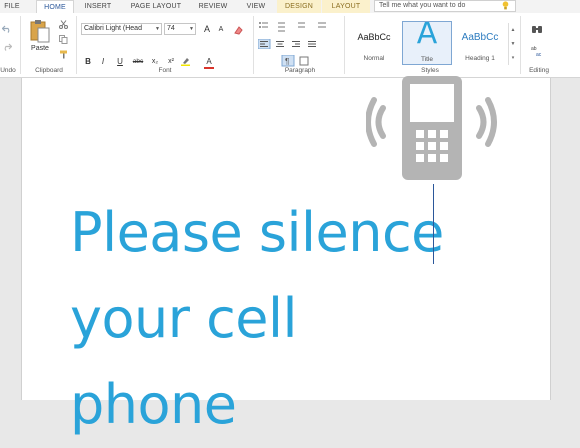  I want to click on font-name-select: Calibri Light (Head ▼, so click(121, 29).